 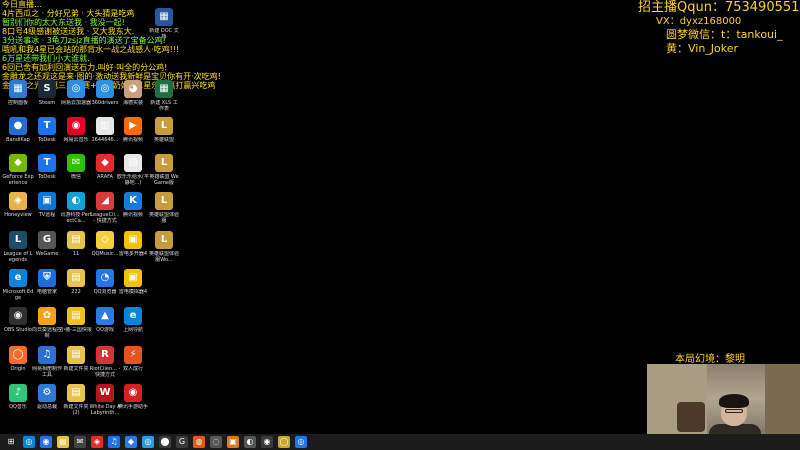 I want to click on desktop-icon: ◎ 360drivers, so click(x=105, y=98).